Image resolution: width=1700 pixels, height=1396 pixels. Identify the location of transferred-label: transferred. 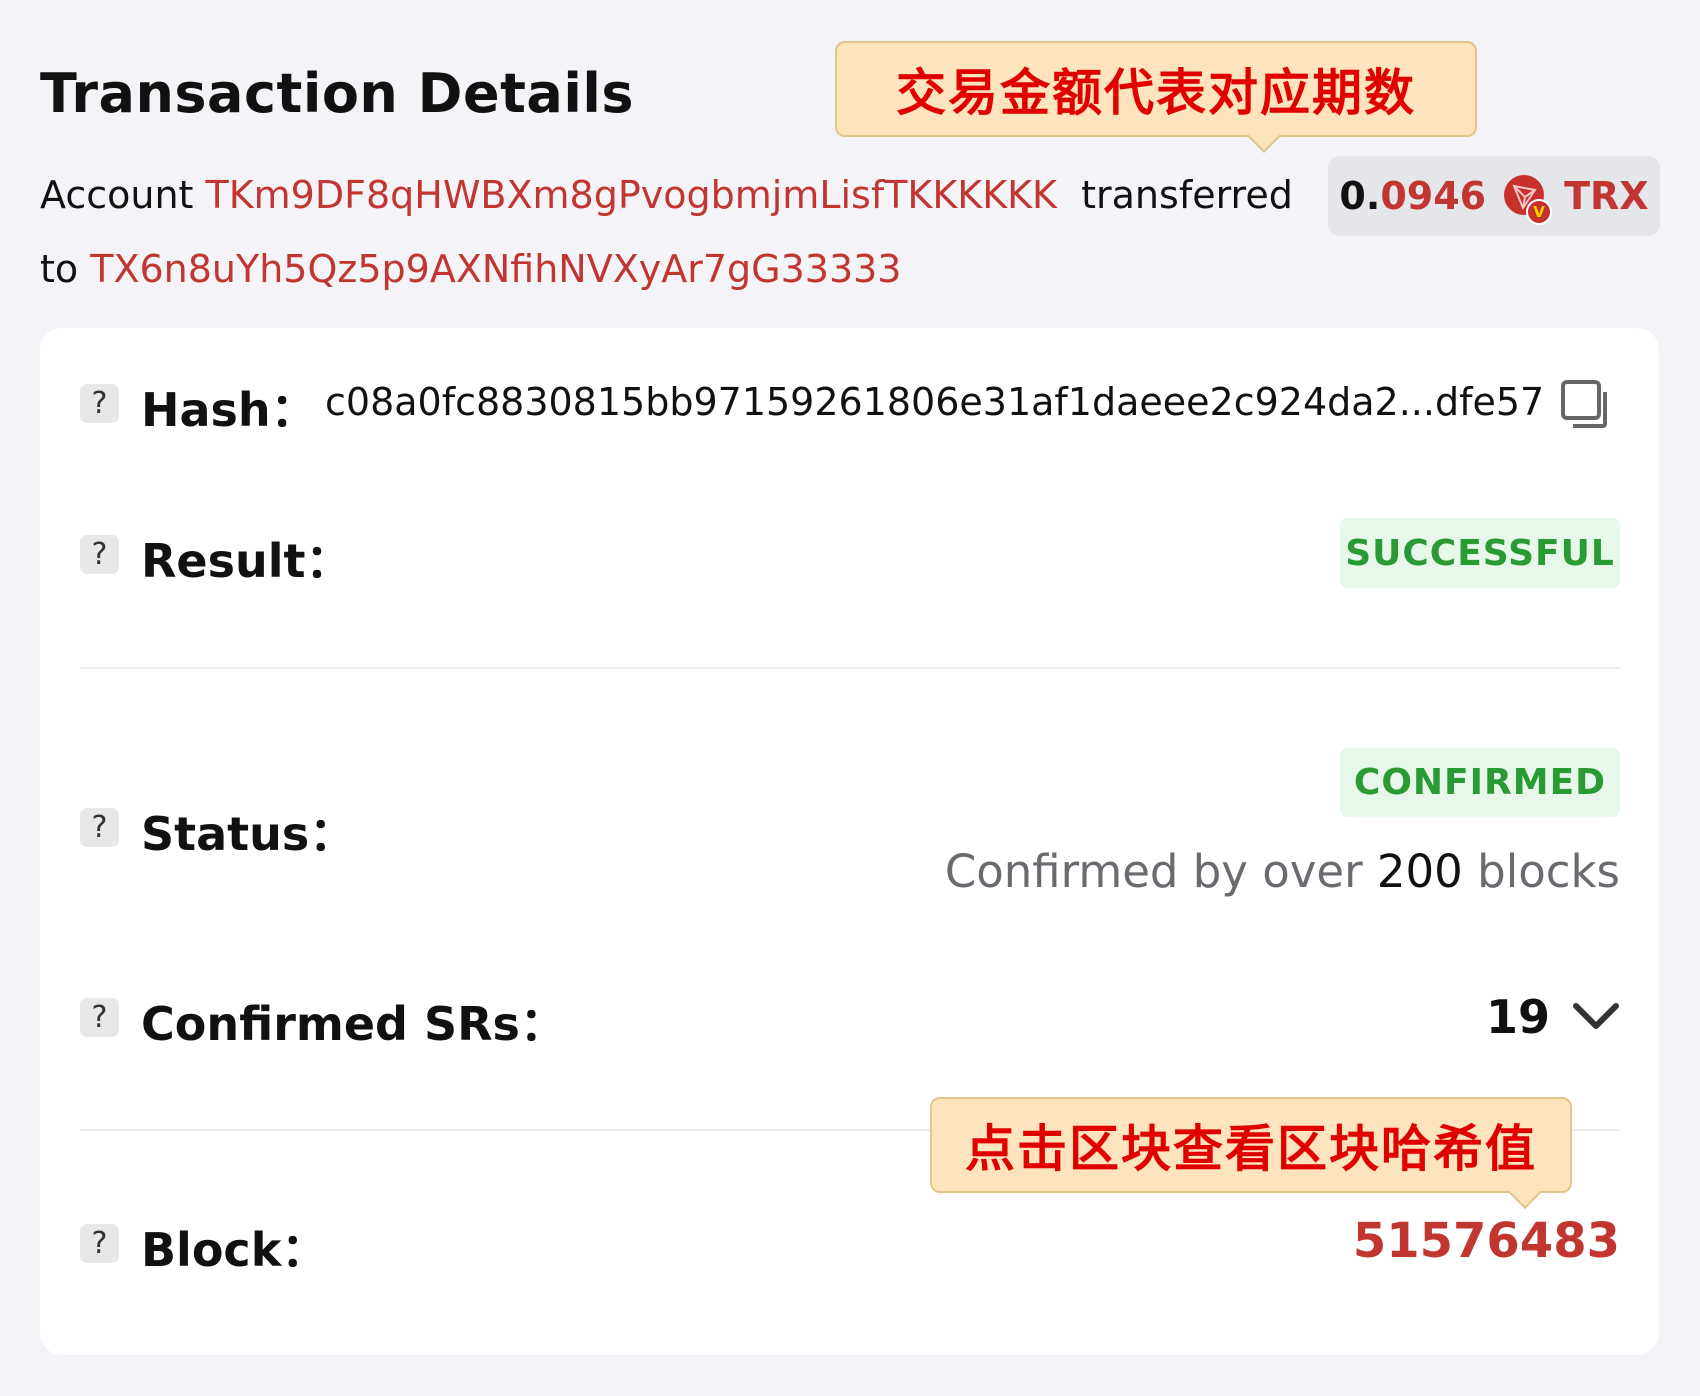
(1187, 195).